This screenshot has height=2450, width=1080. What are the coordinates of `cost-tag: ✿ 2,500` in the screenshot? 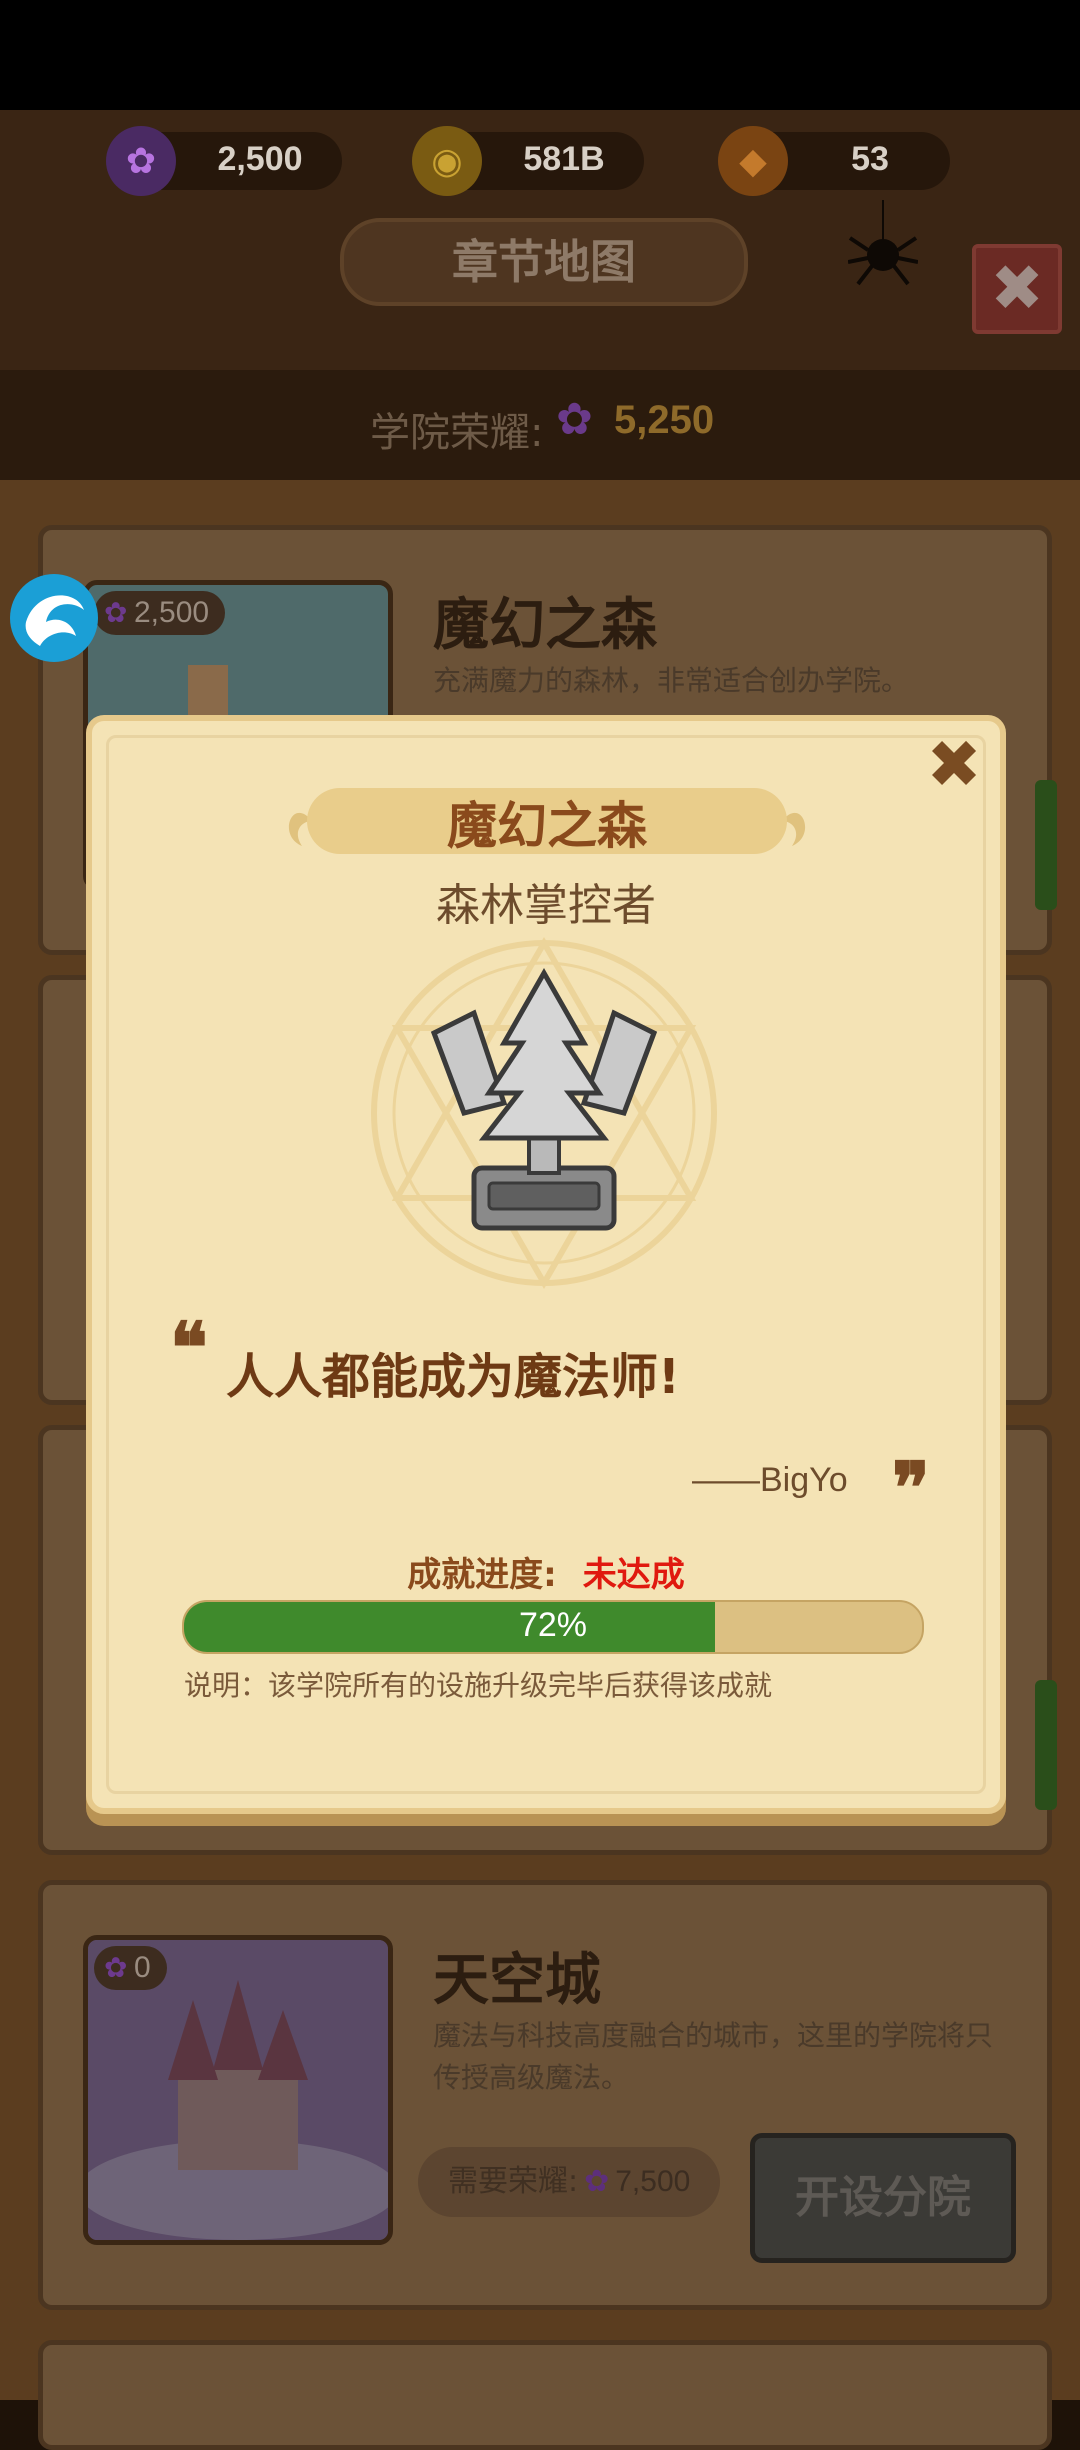 It's located at (160, 613).